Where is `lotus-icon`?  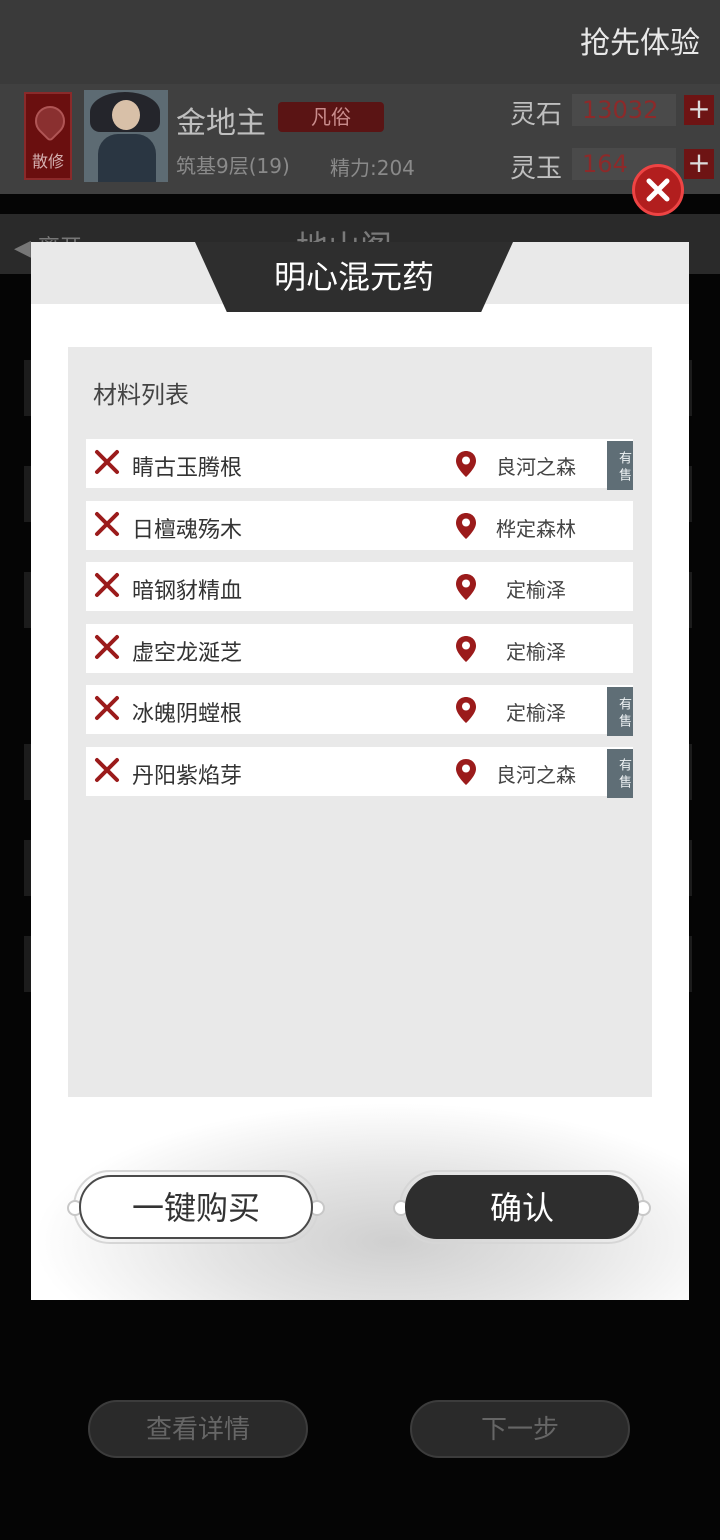
lotus-icon is located at coordinates (50, 121).